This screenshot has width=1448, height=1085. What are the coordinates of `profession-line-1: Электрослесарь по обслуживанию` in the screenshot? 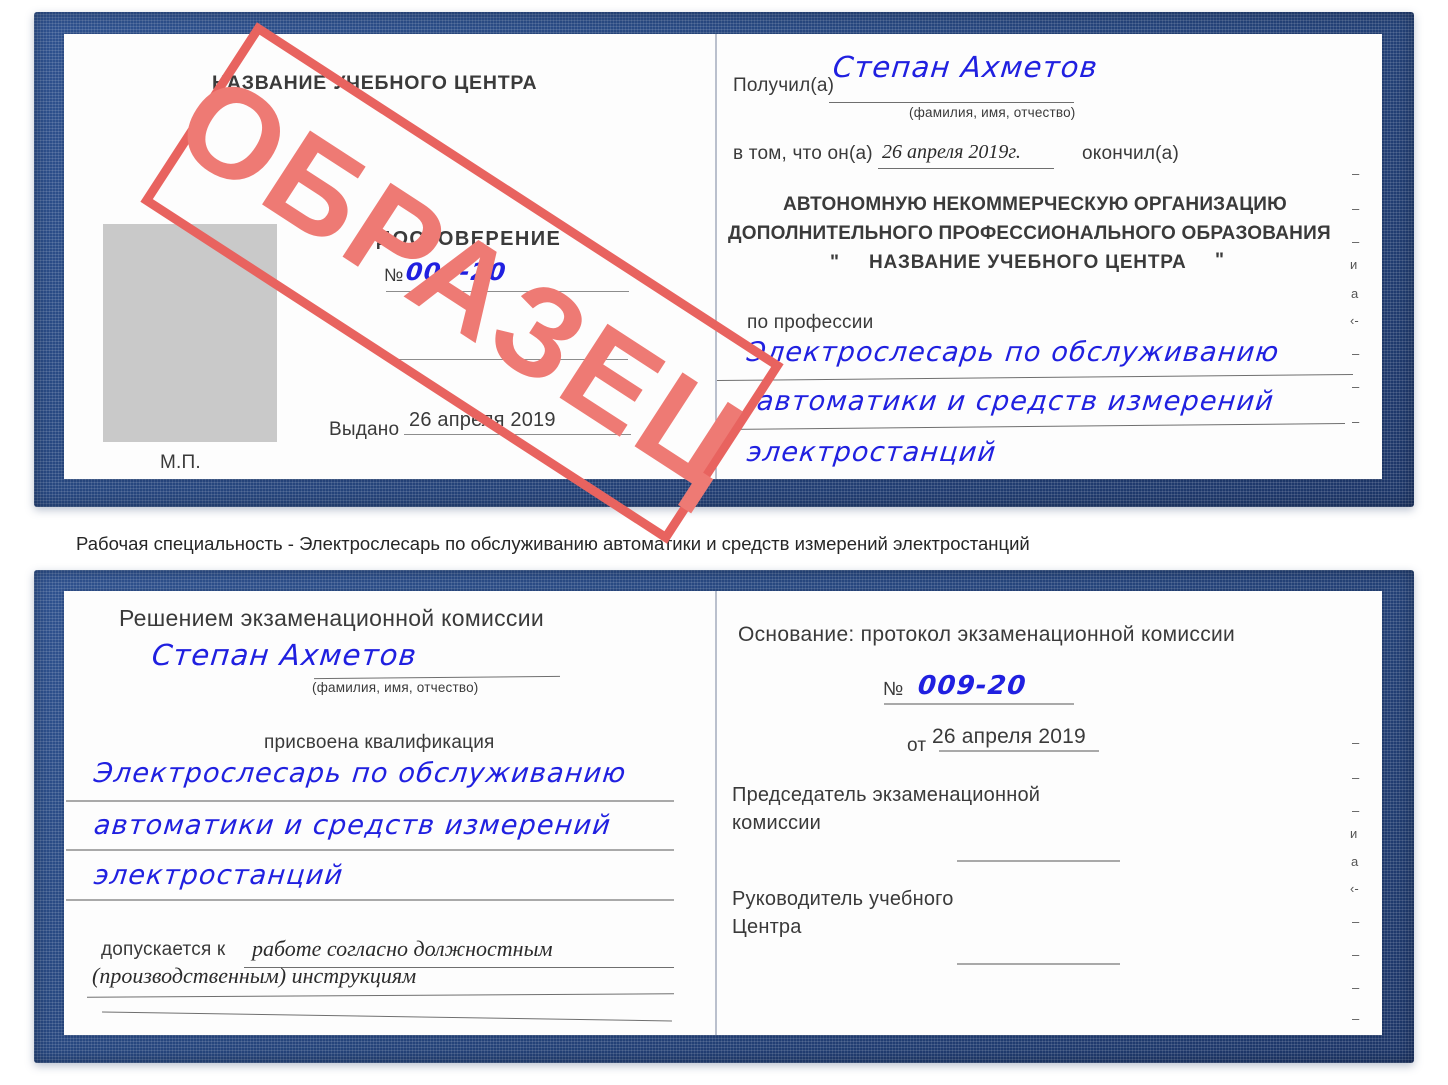 It's located at (1013, 352).